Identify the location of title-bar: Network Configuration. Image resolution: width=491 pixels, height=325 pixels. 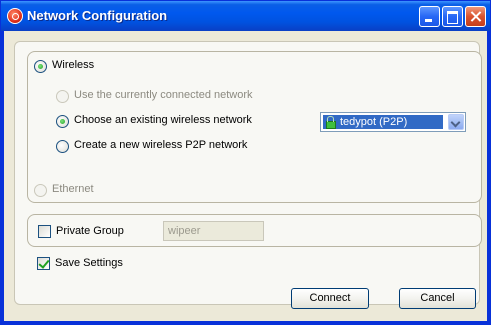
(245, 16).